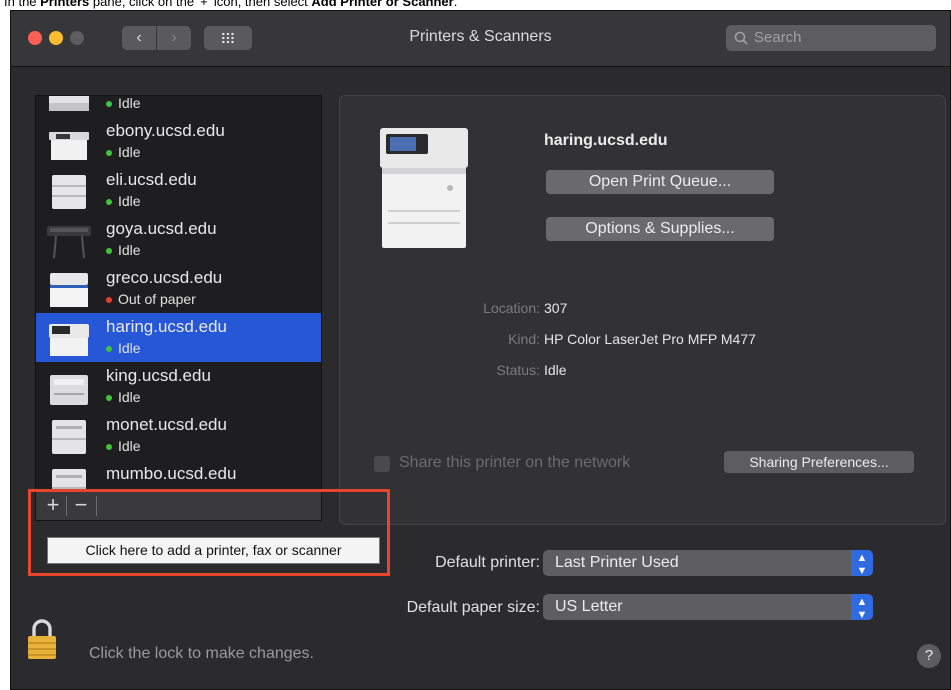  I want to click on help-button: ?, so click(929, 656).